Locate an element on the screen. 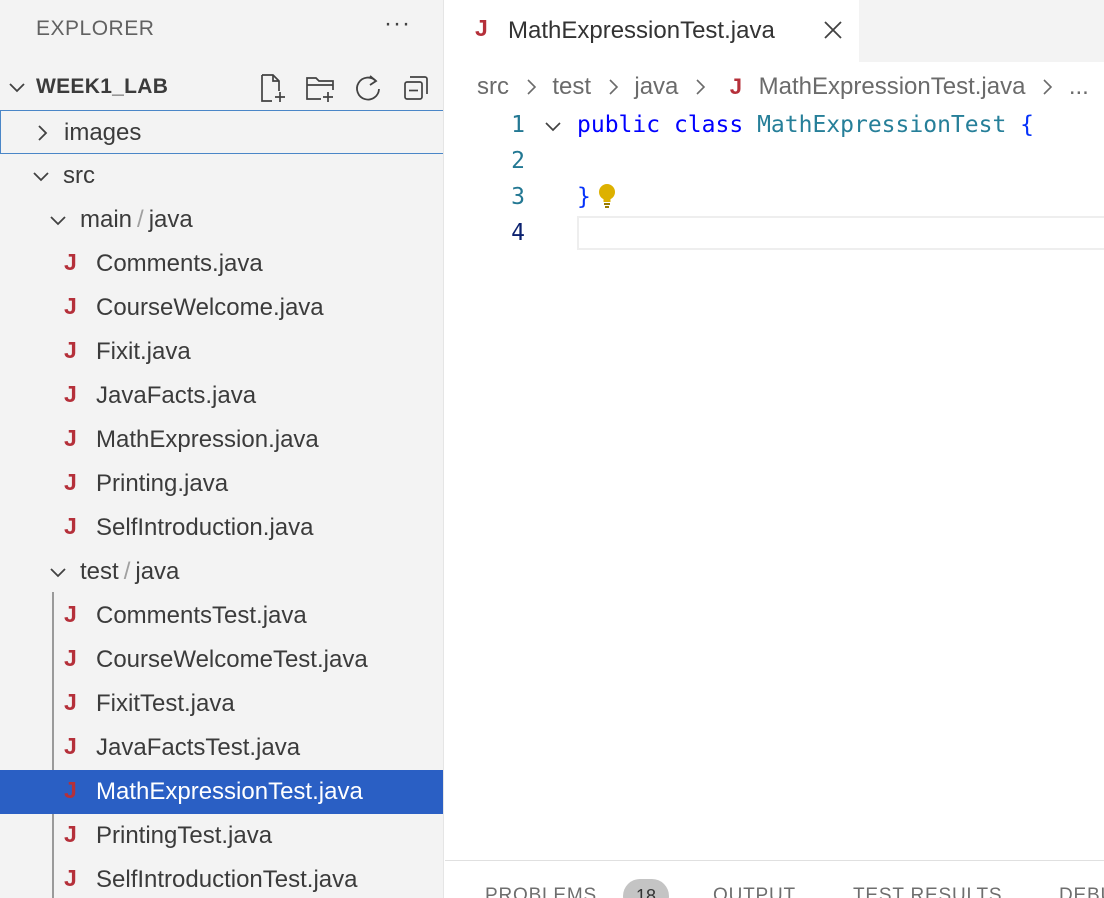 This screenshot has height=898, width=1104. tree-file-label: CommentsTest.java is located at coordinates (201, 615).